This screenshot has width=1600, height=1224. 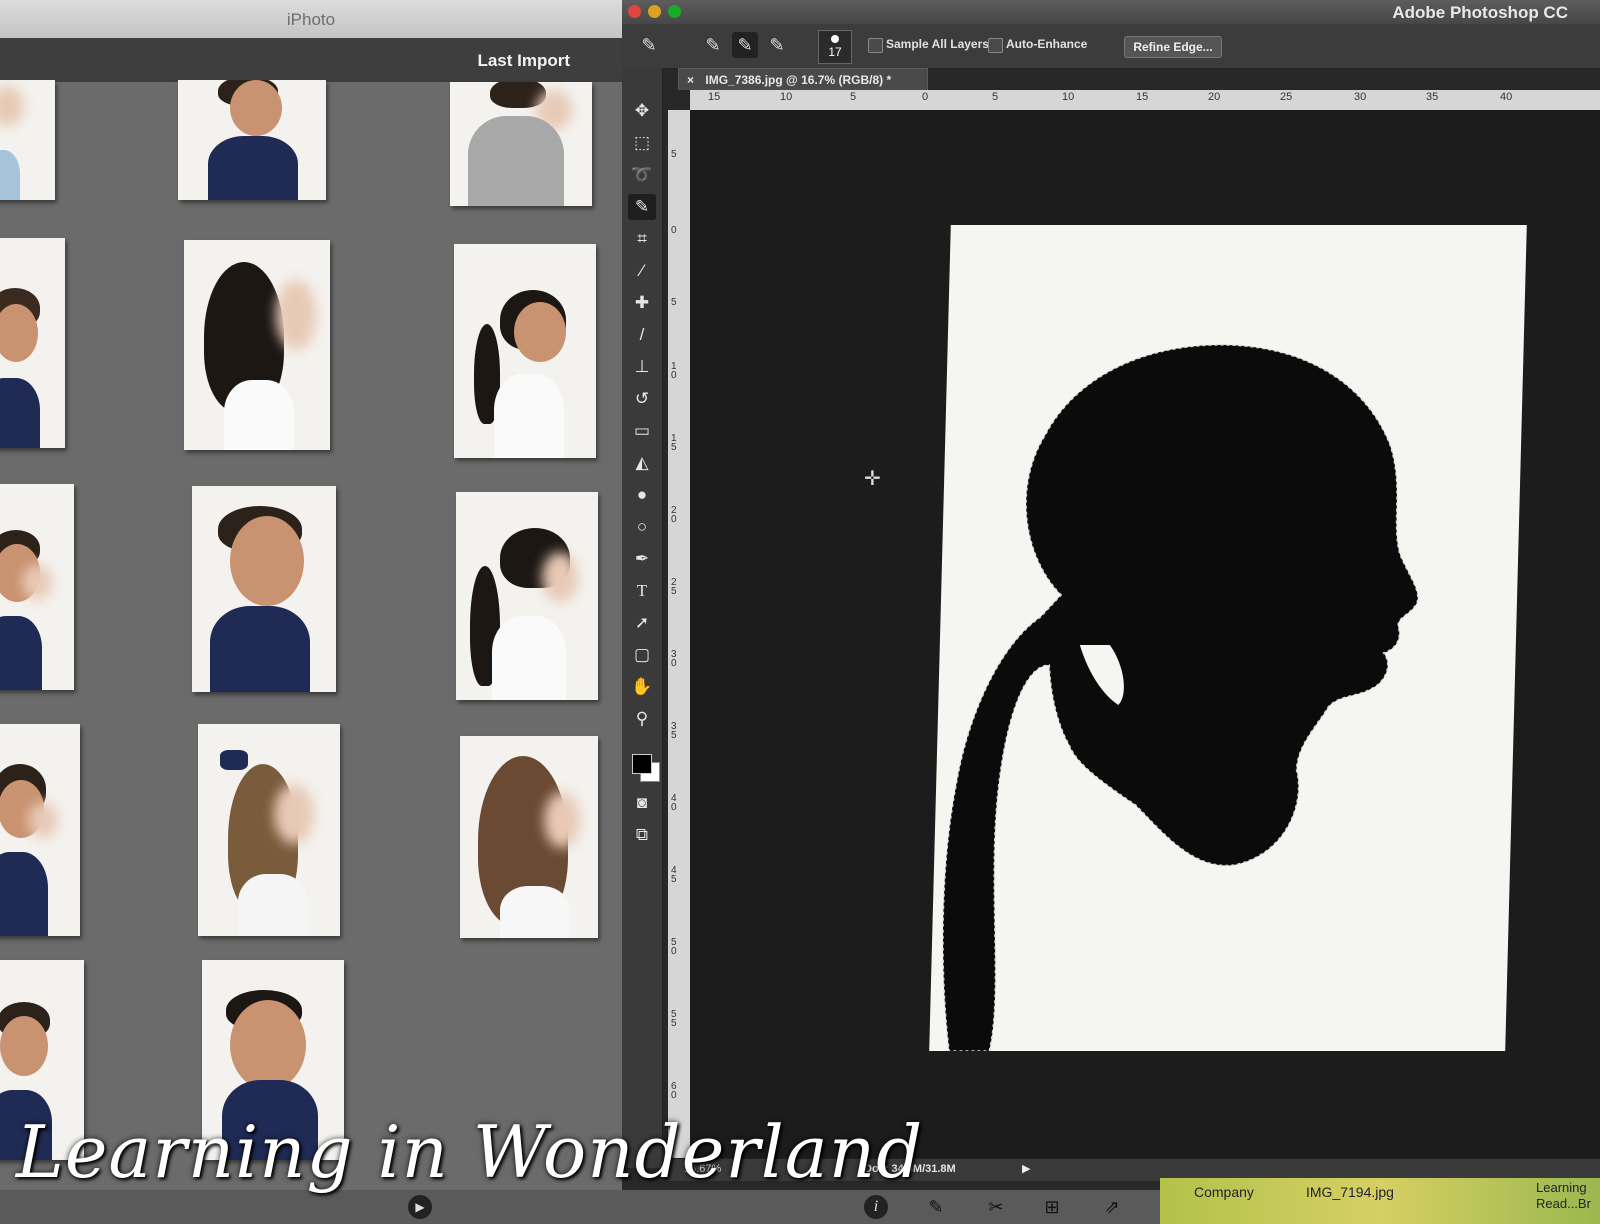 What do you see at coordinates (1214, 97) in the screenshot?
I see `ruler-label: 20` at bounding box center [1214, 97].